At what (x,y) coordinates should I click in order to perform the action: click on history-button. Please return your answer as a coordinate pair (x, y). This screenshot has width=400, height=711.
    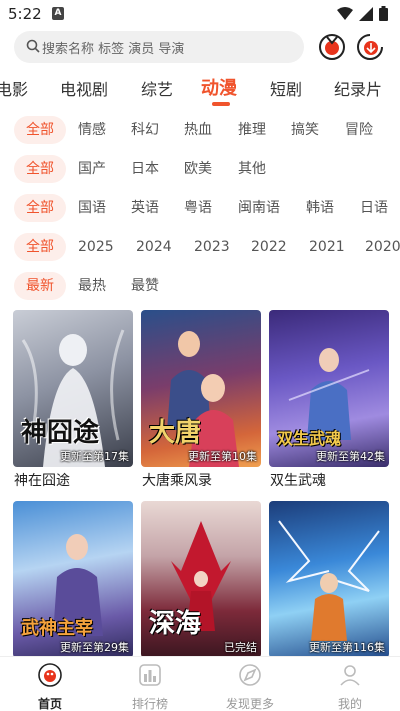
    Looking at the image, I should click on (332, 47).